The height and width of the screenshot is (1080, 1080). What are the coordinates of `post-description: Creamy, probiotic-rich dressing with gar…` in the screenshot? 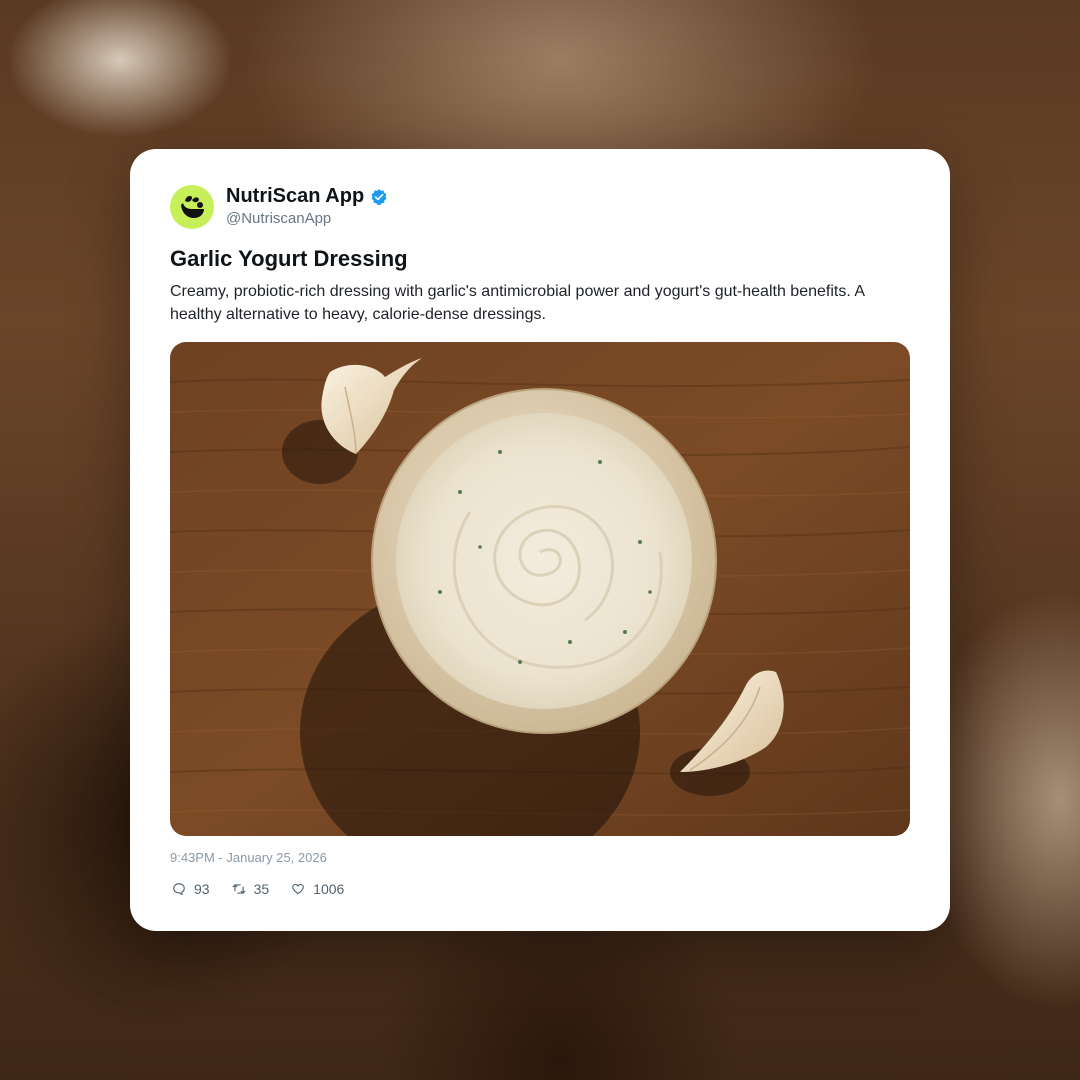 It's located at (517, 303).